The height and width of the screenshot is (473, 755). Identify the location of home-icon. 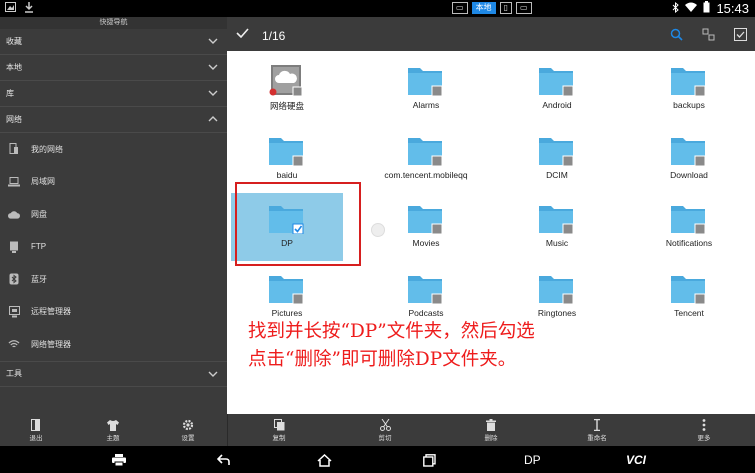
(324, 460).